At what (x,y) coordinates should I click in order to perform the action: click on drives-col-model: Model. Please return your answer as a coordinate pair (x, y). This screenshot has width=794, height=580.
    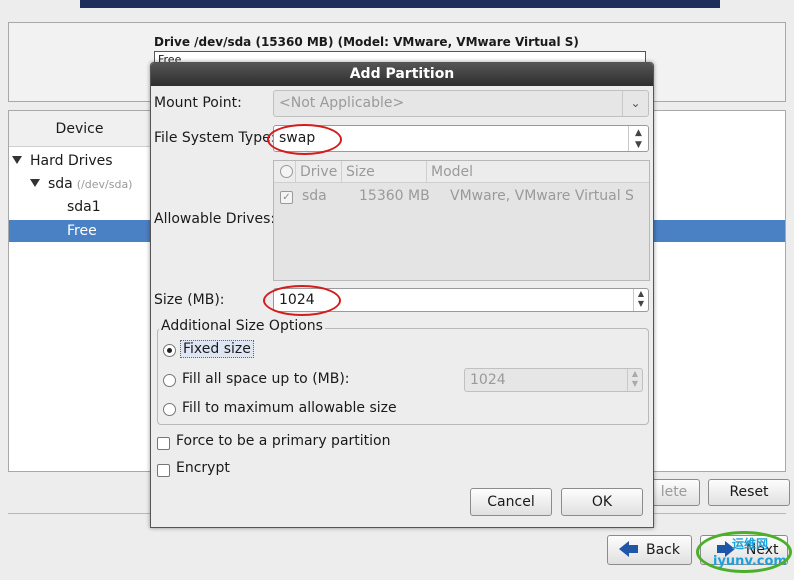
    Looking at the image, I should click on (449, 172).